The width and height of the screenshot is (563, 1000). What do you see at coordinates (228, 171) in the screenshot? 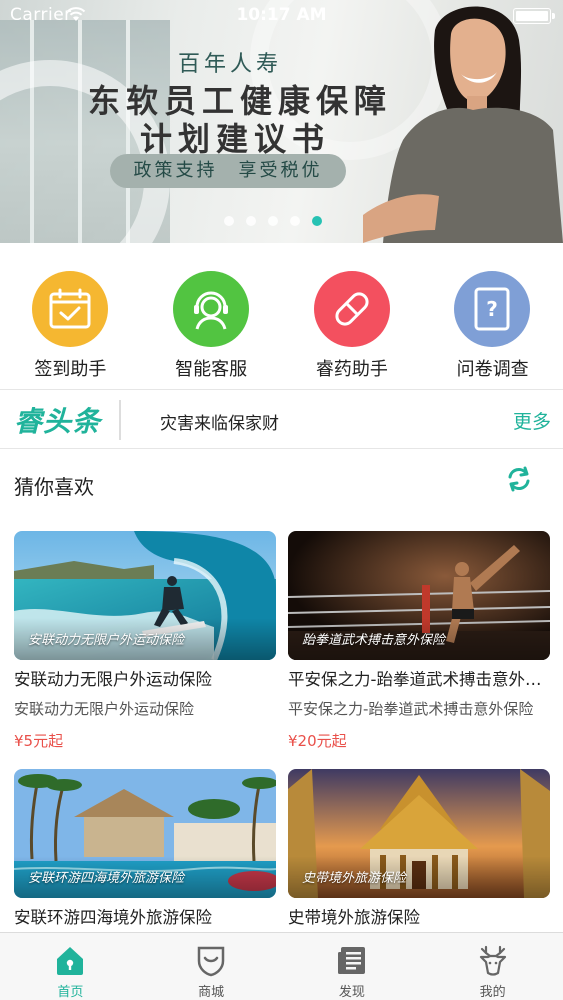
I see `banner-tagline-pill: 政策支持 享受税优` at bounding box center [228, 171].